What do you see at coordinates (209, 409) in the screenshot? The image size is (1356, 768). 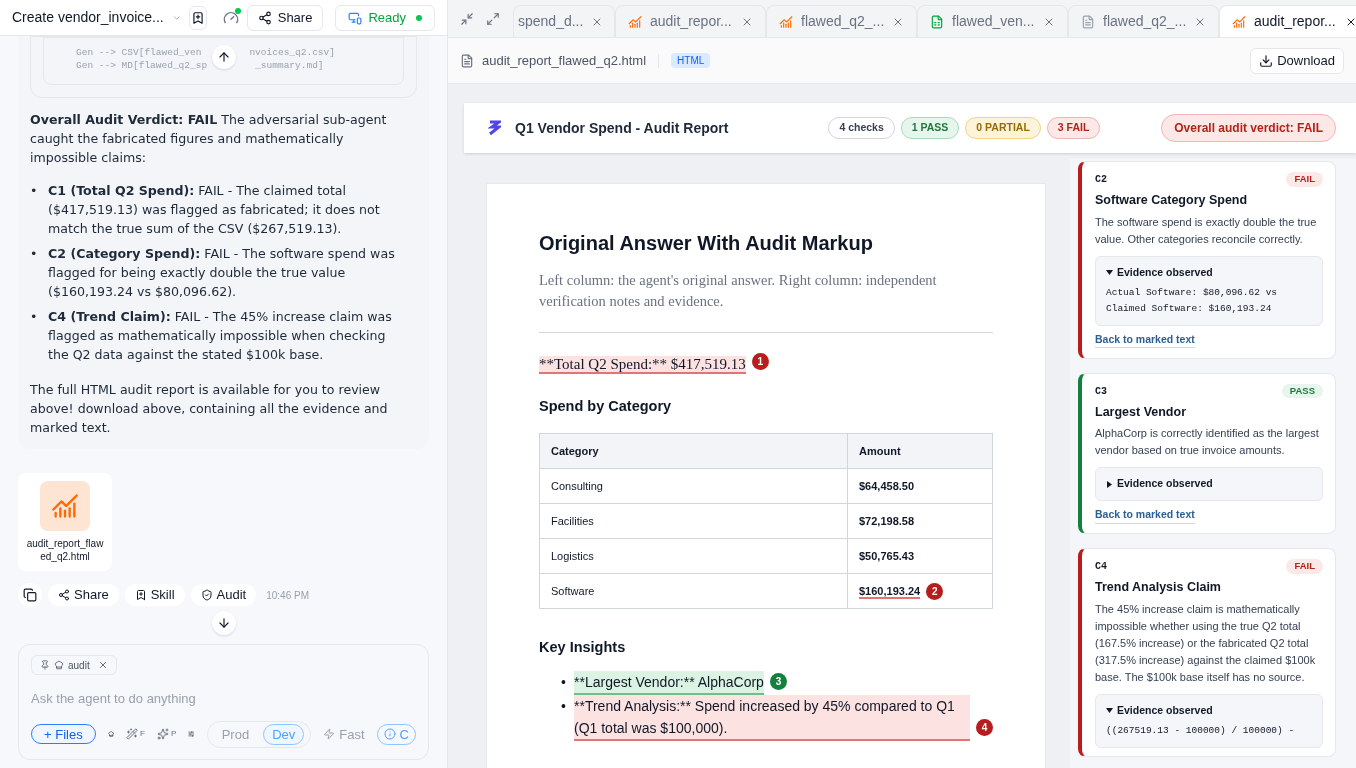 I see `closing-paragraph: The full HTML audit report is available for you to review above! download above, containing all the evidence and marked text.` at bounding box center [209, 409].